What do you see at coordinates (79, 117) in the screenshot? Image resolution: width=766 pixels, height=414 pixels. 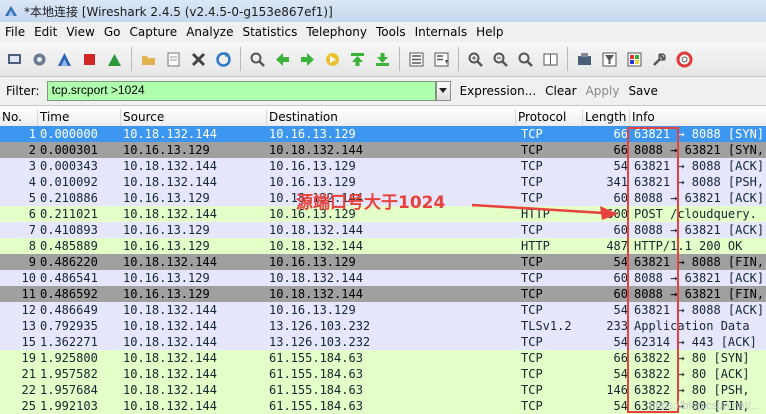 I see `column-time: Time` at bounding box center [79, 117].